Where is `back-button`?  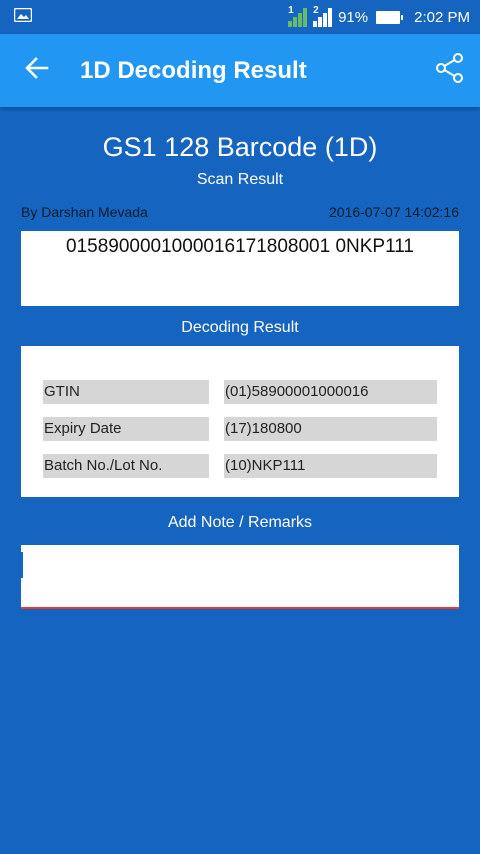
back-button is located at coordinates (37, 70).